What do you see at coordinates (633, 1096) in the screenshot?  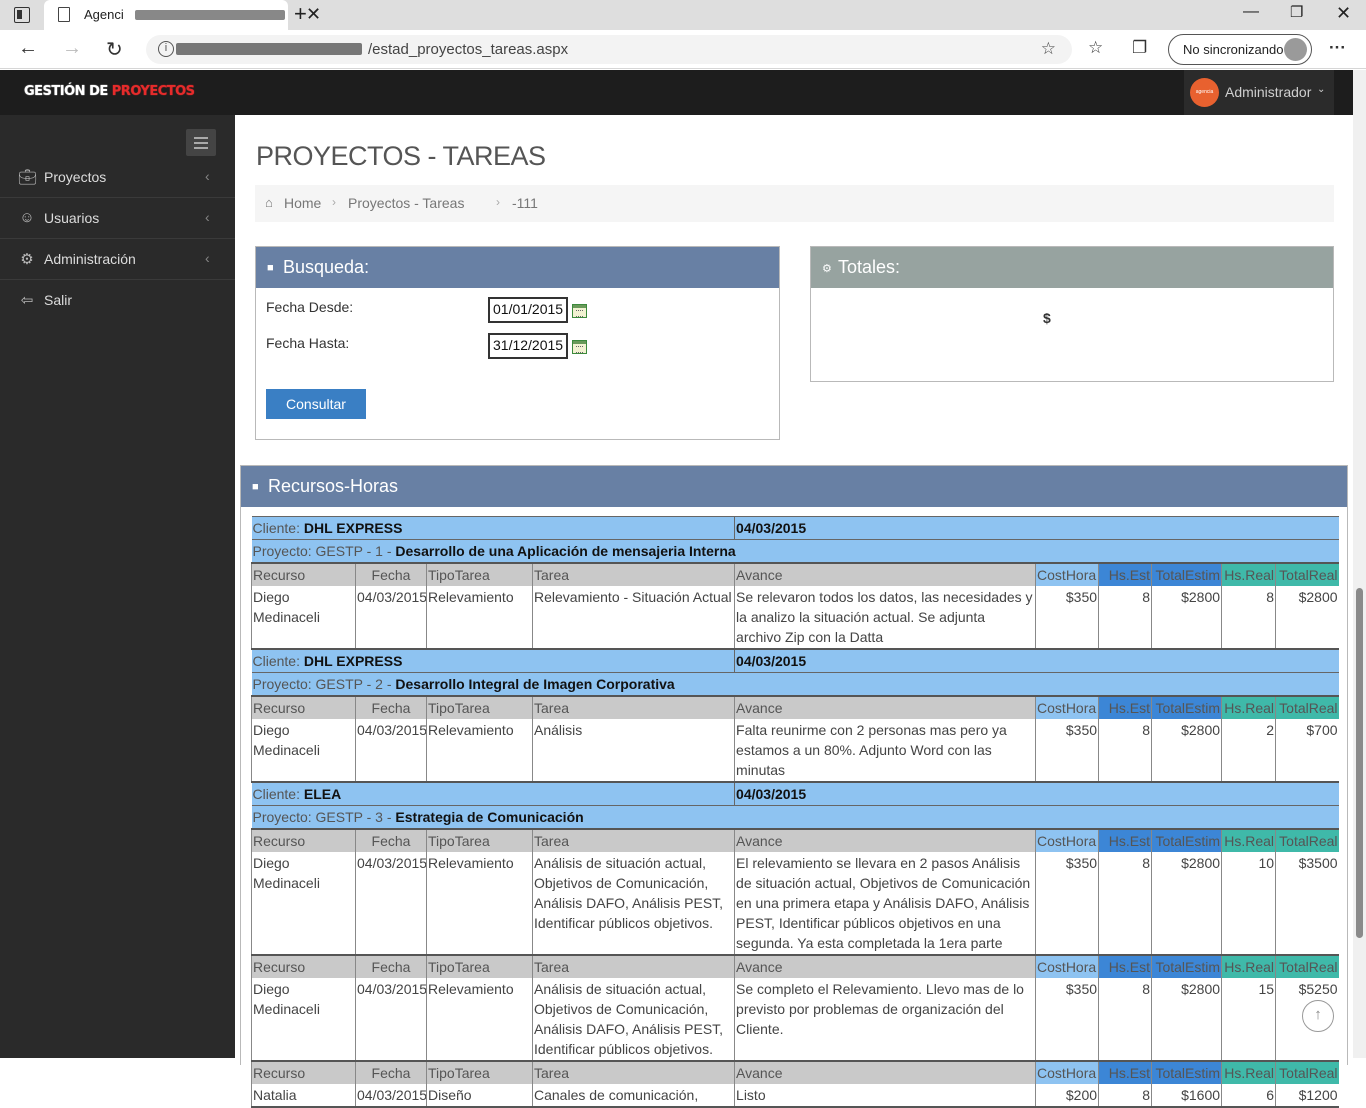 I see `cell-tarea: Canales de comunicación,` at bounding box center [633, 1096].